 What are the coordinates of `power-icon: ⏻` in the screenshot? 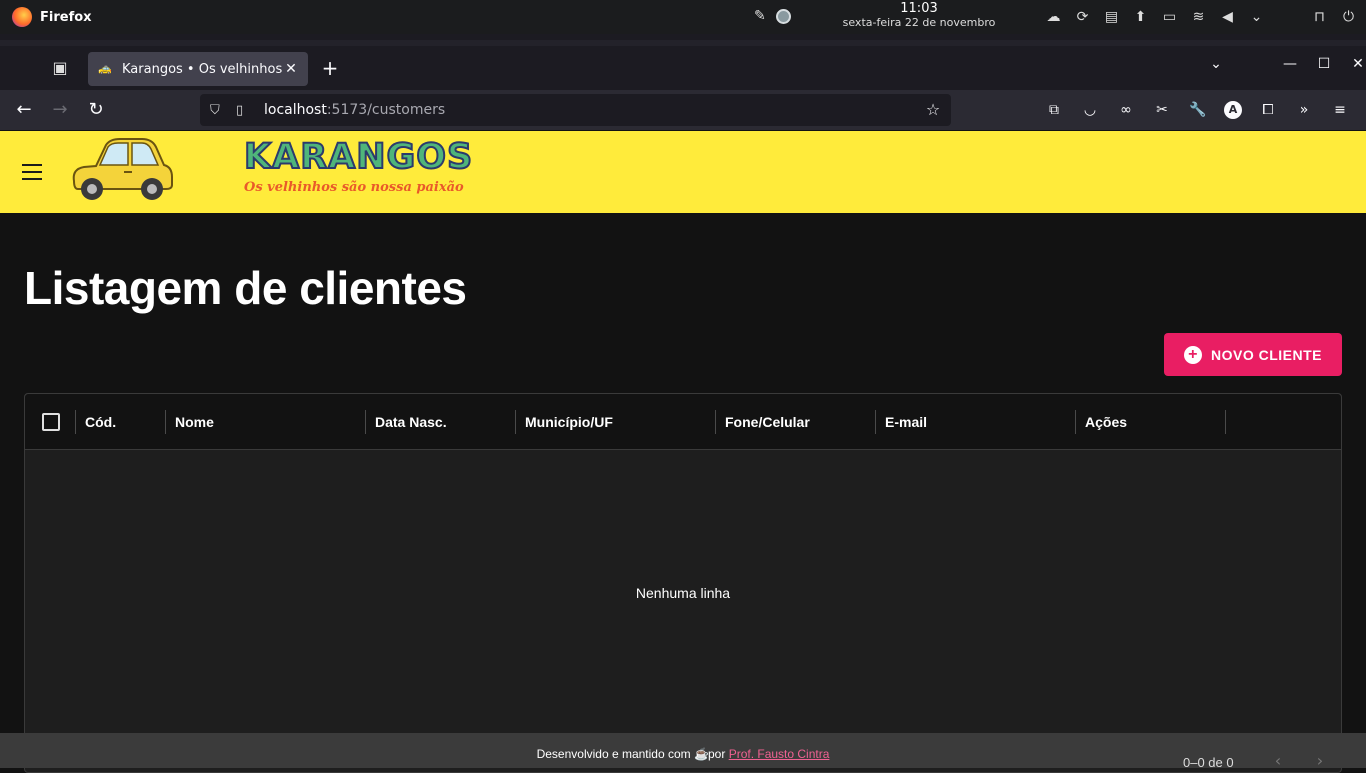 It's located at (1348, 17).